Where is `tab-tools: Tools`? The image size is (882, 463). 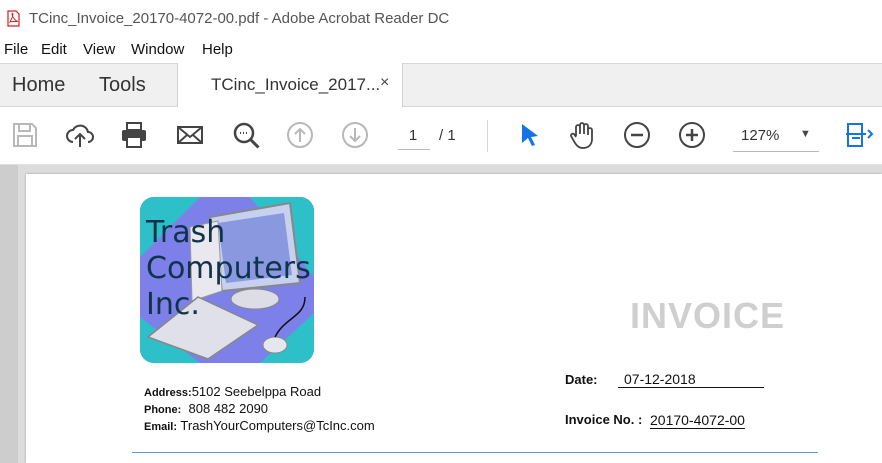
tab-tools: Tools is located at coordinates (122, 85).